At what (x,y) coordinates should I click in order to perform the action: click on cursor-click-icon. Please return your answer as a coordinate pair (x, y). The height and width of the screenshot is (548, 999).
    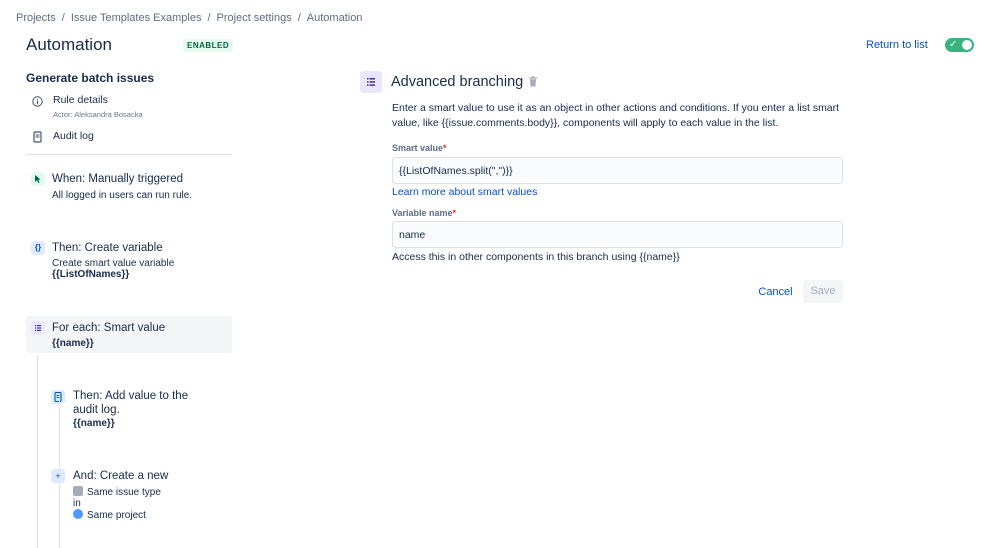
    Looking at the image, I should click on (38, 179).